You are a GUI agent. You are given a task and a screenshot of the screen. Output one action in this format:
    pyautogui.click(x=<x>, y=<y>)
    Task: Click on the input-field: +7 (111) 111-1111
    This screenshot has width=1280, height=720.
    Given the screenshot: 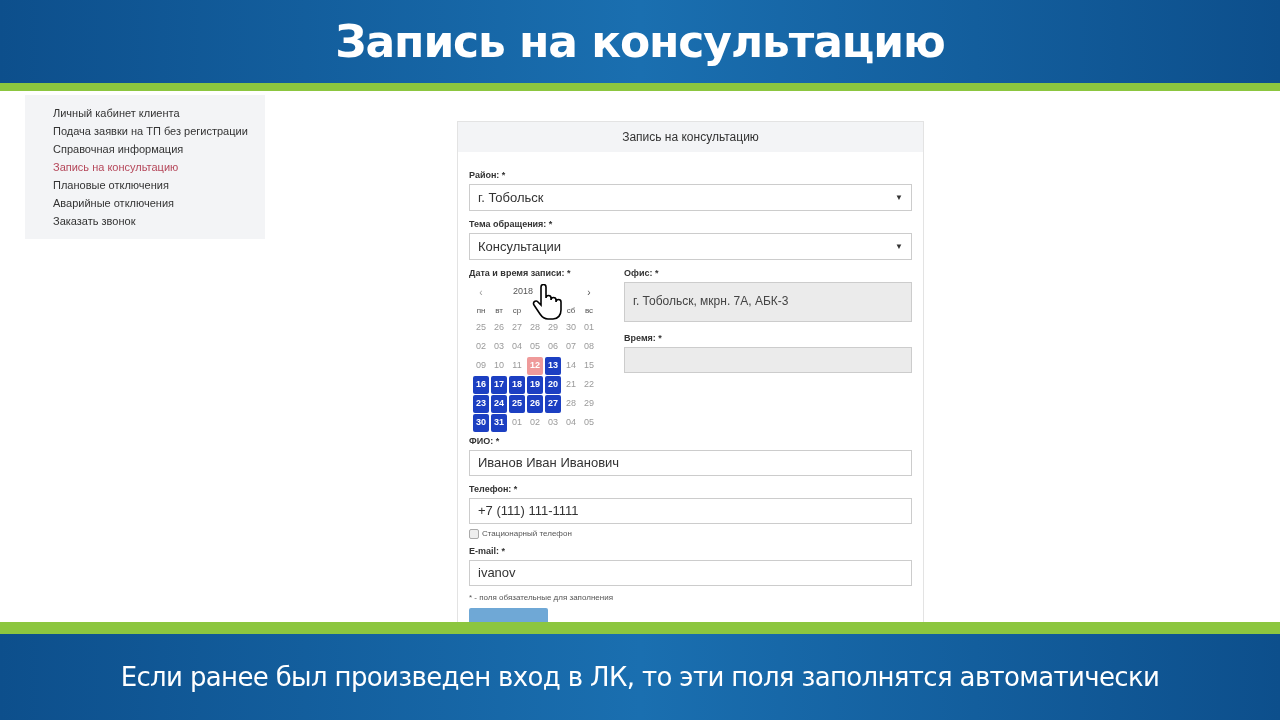 What is the action you would take?
    pyautogui.click(x=690, y=511)
    